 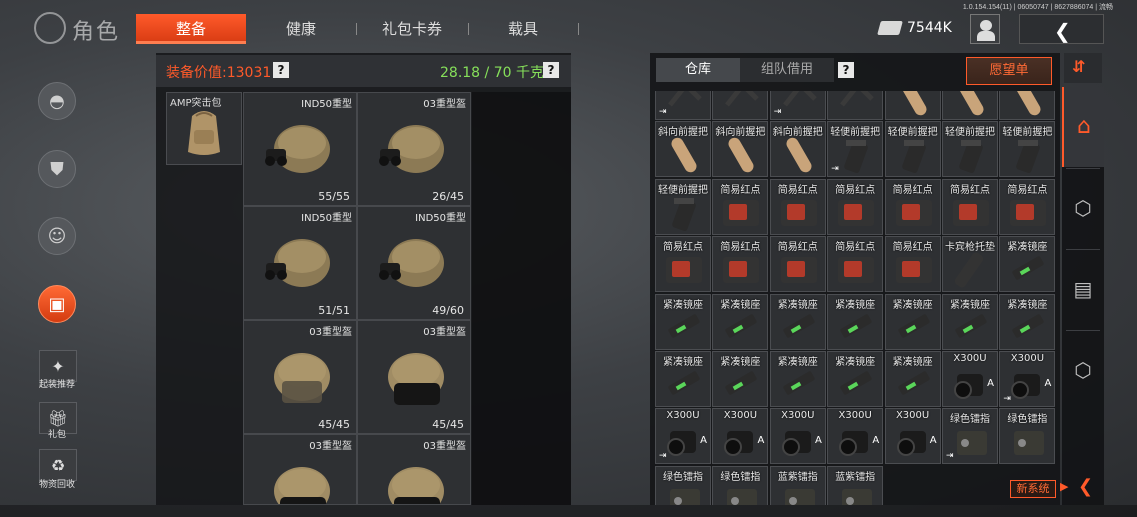 What do you see at coordinates (414, 263) in the screenshot?
I see `helmet-slot: IND50重型 49/60` at bounding box center [414, 263].